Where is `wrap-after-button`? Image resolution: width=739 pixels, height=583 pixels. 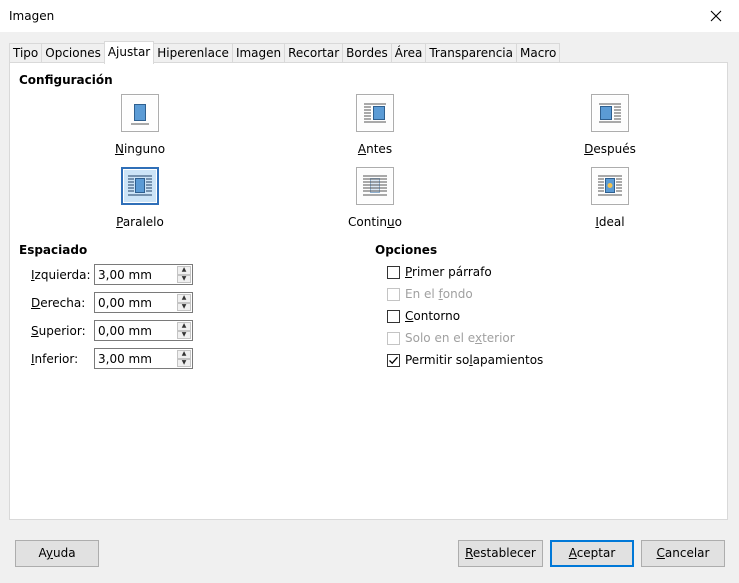
wrap-after-button is located at coordinates (610, 113).